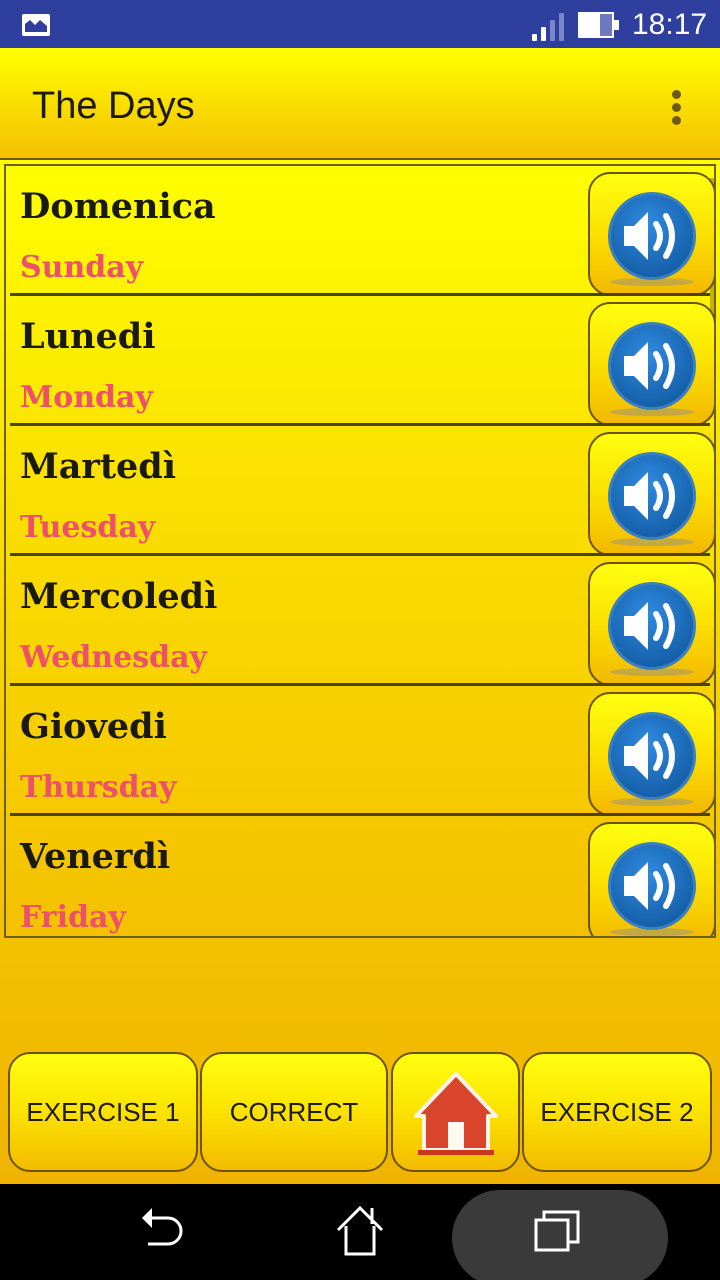 The height and width of the screenshot is (1280, 720). Describe the element at coordinates (73, 917) in the screenshot. I see `english-day: Friday` at that location.